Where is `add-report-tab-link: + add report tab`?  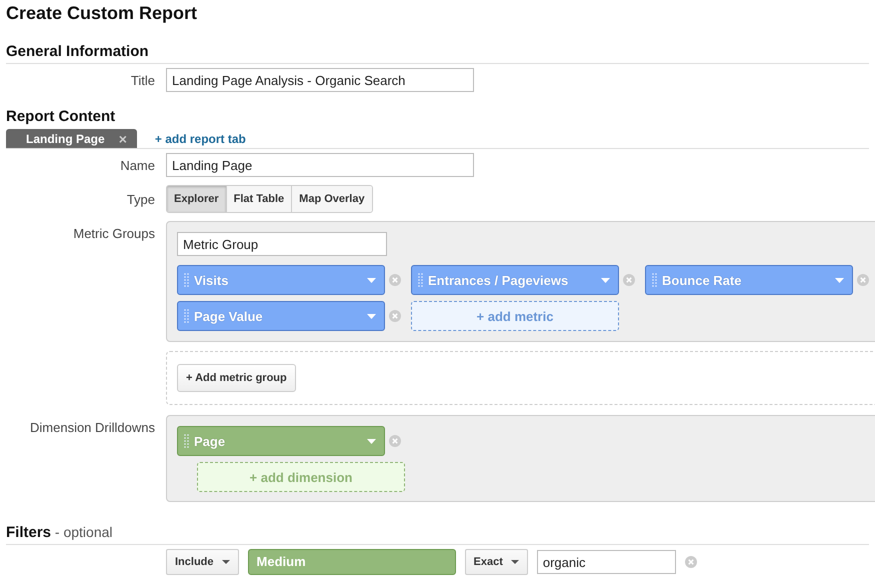 add-report-tab-link: + add report tab is located at coordinates (200, 139).